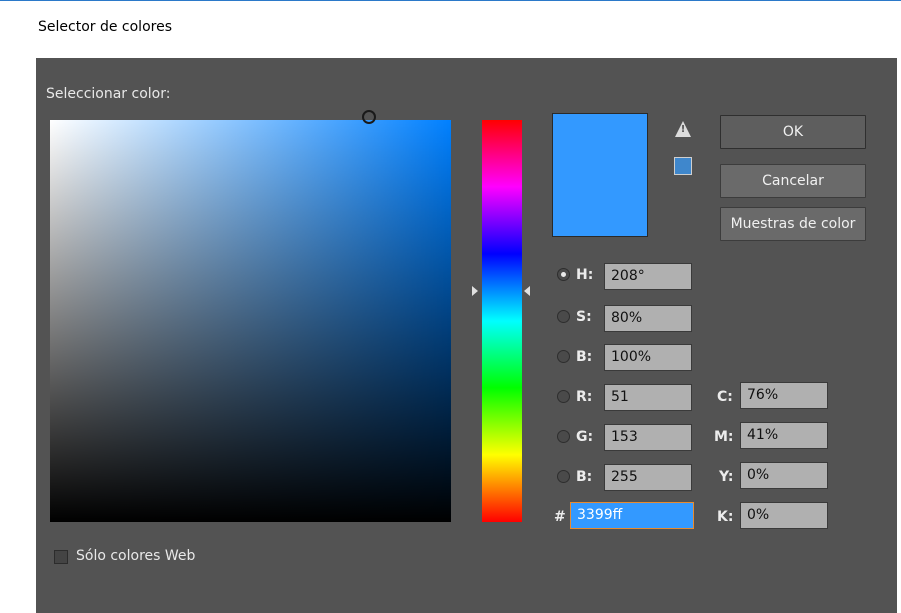 This screenshot has height=613, width=901. What do you see at coordinates (18, 335) in the screenshot?
I see `window-left-margin` at bounding box center [18, 335].